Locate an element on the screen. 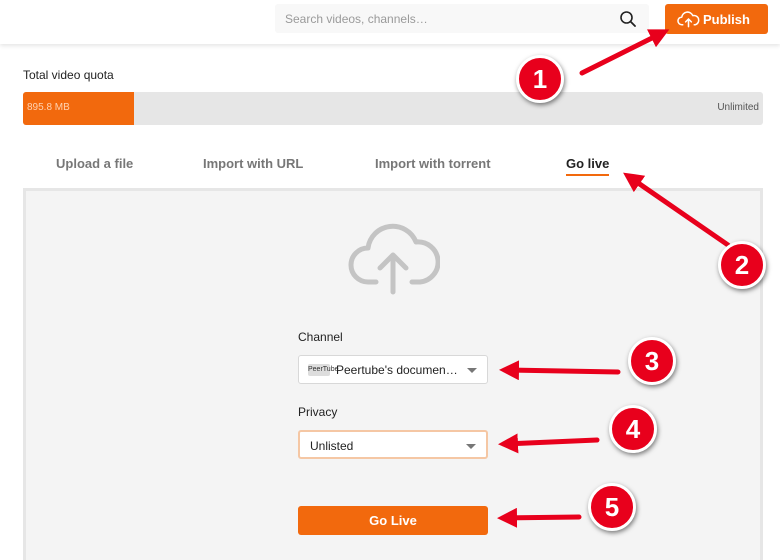 Image resolution: width=780 pixels, height=560 pixels. publish-button: Publish is located at coordinates (716, 19).